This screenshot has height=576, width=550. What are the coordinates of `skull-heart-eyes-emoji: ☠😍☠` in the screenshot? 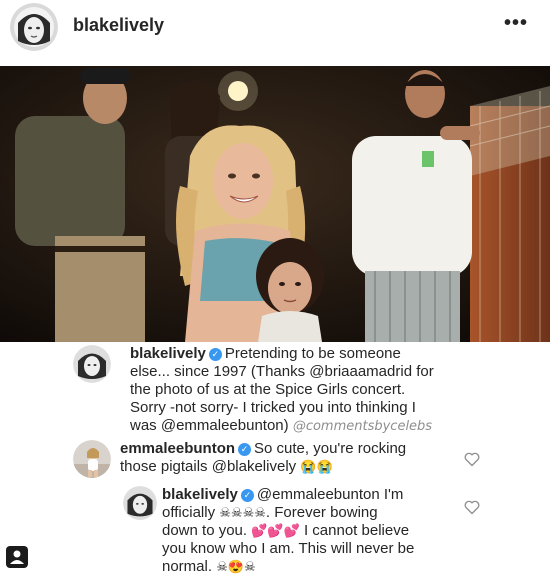 It's located at (236, 566).